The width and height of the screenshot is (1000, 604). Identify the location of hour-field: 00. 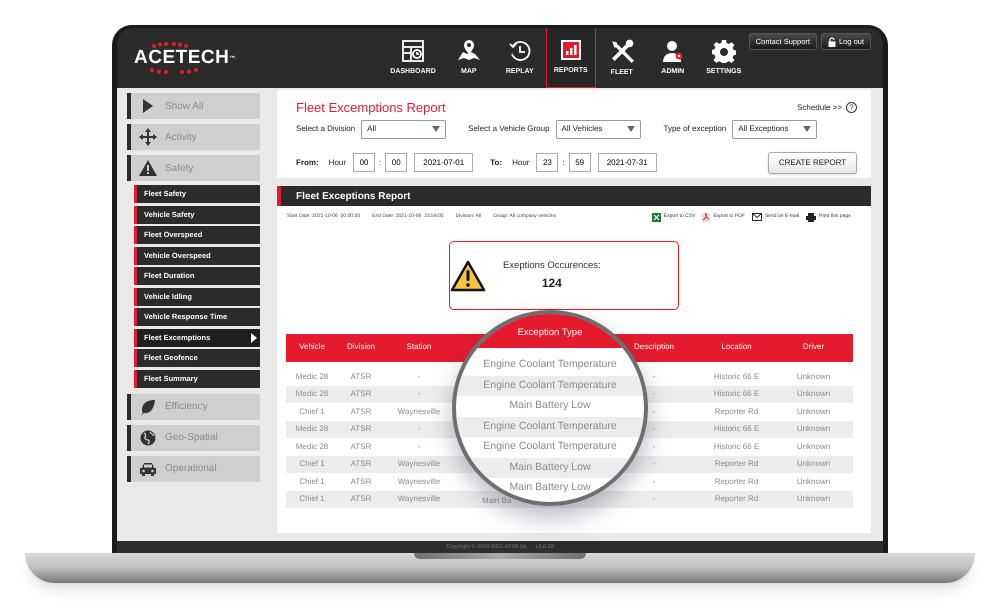
(364, 162).